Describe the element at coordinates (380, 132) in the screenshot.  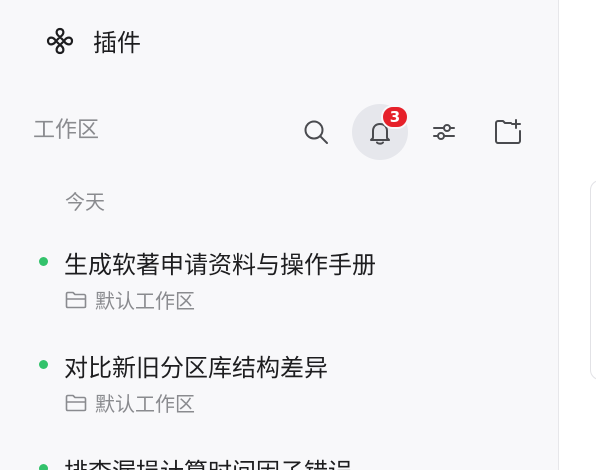
I see `notifications-button: 3` at that location.